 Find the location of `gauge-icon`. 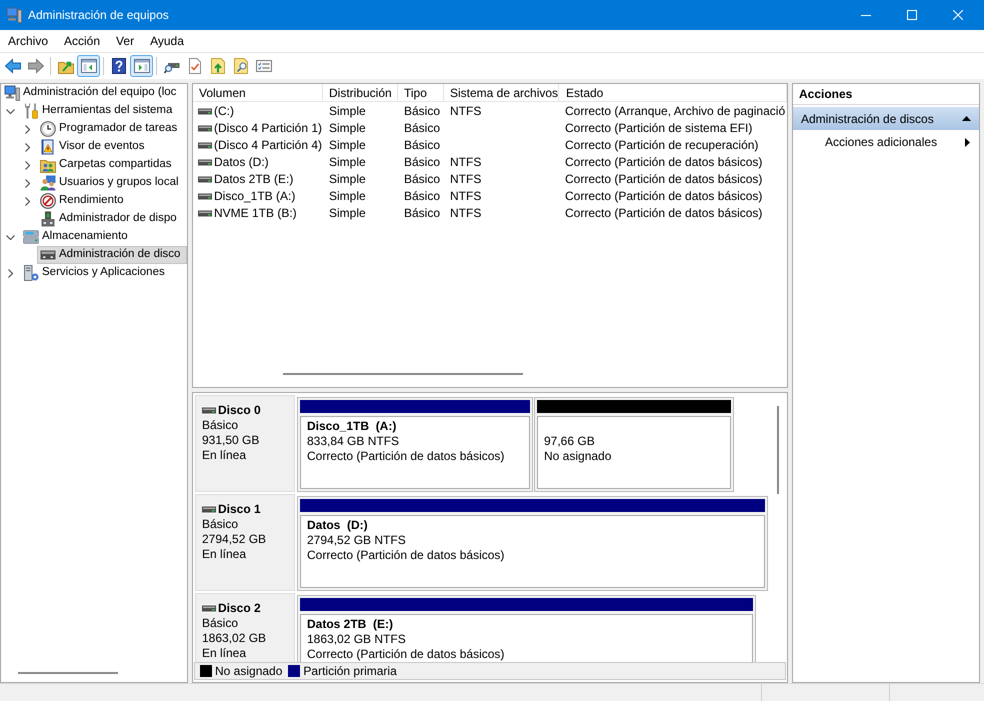

gauge-icon is located at coordinates (48, 201).